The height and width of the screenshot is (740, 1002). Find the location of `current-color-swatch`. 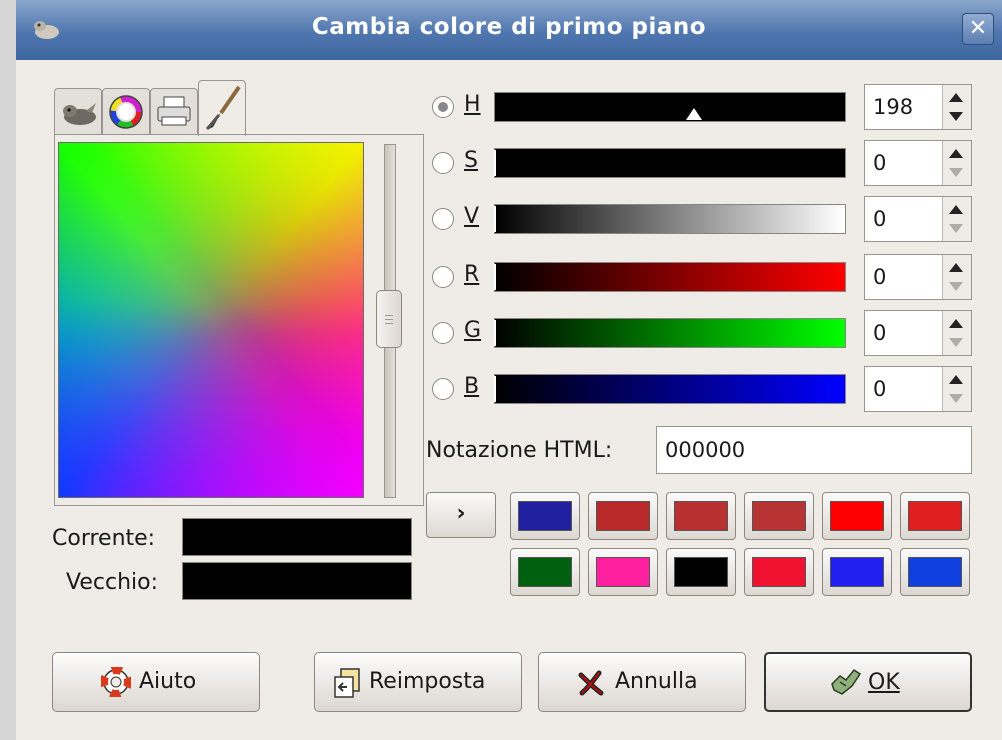

current-color-swatch is located at coordinates (297, 537).